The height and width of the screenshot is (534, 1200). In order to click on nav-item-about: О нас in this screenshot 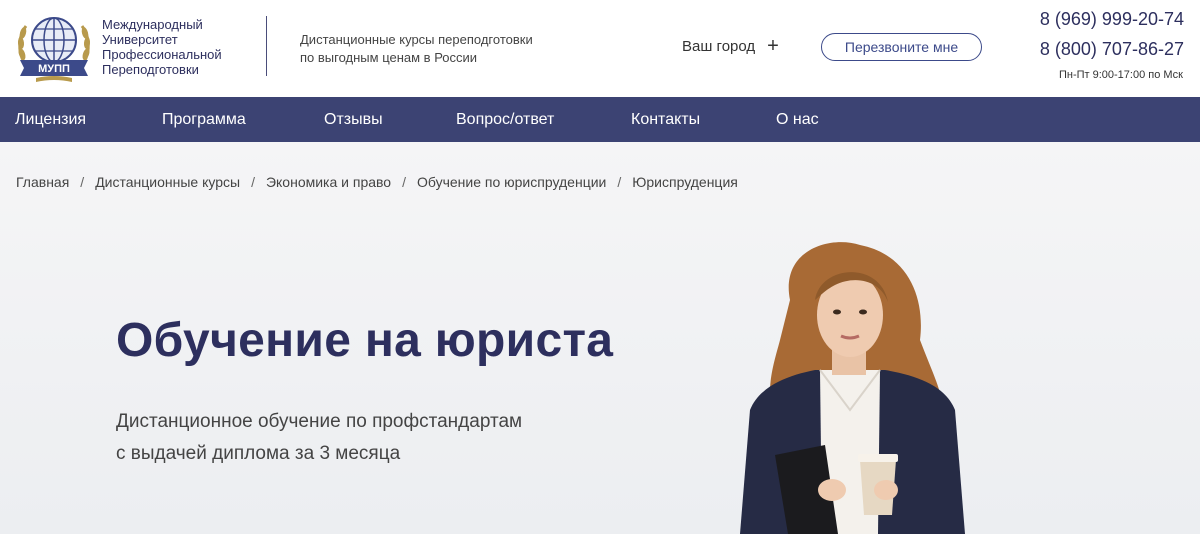, I will do `click(797, 119)`.